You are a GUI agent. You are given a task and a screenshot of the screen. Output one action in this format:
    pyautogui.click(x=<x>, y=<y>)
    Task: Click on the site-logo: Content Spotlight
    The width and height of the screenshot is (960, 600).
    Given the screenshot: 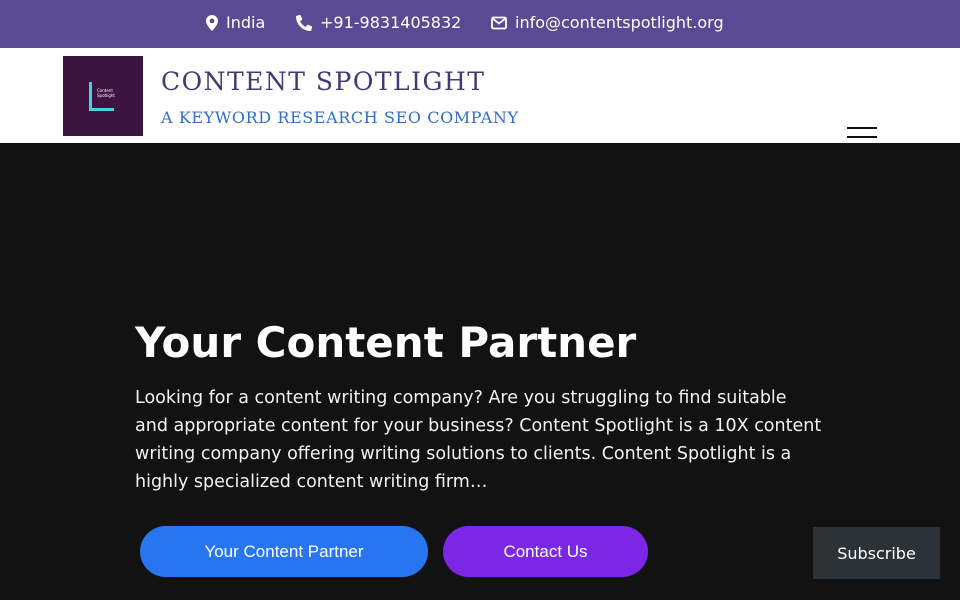 What is the action you would take?
    pyautogui.click(x=103, y=96)
    